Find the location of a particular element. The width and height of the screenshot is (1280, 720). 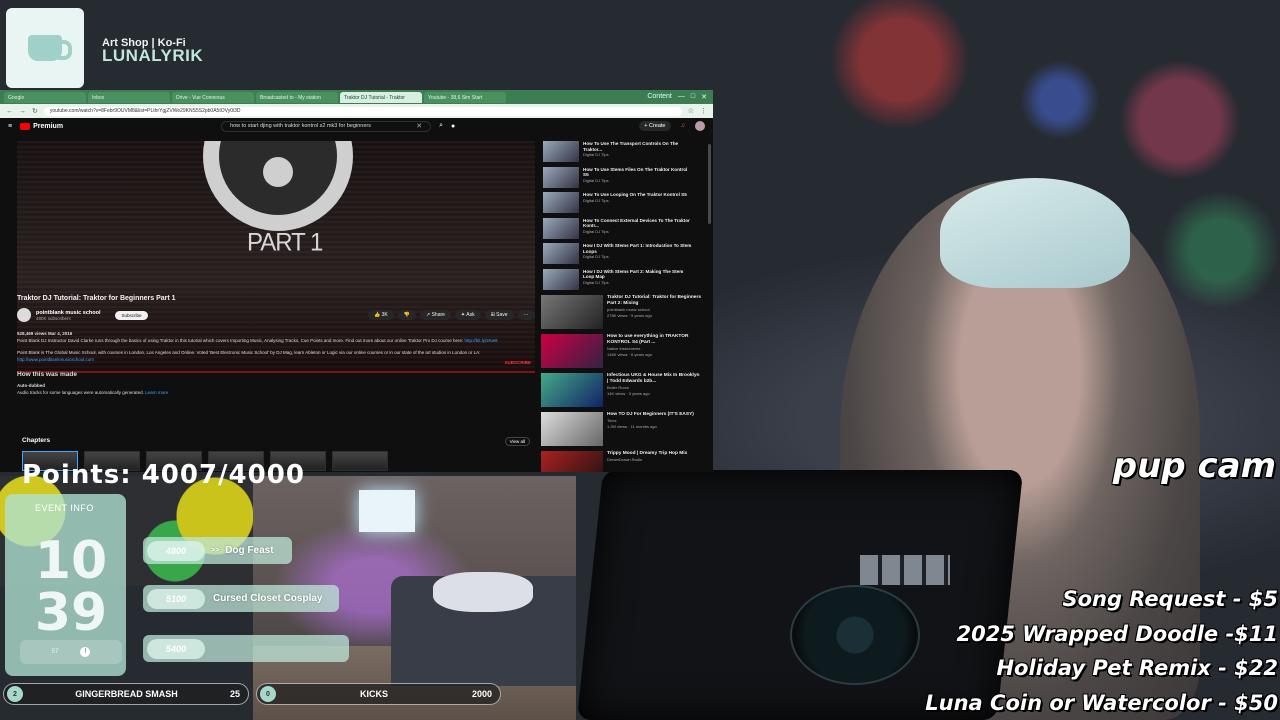

chapter-thumb is located at coordinates (360, 461).